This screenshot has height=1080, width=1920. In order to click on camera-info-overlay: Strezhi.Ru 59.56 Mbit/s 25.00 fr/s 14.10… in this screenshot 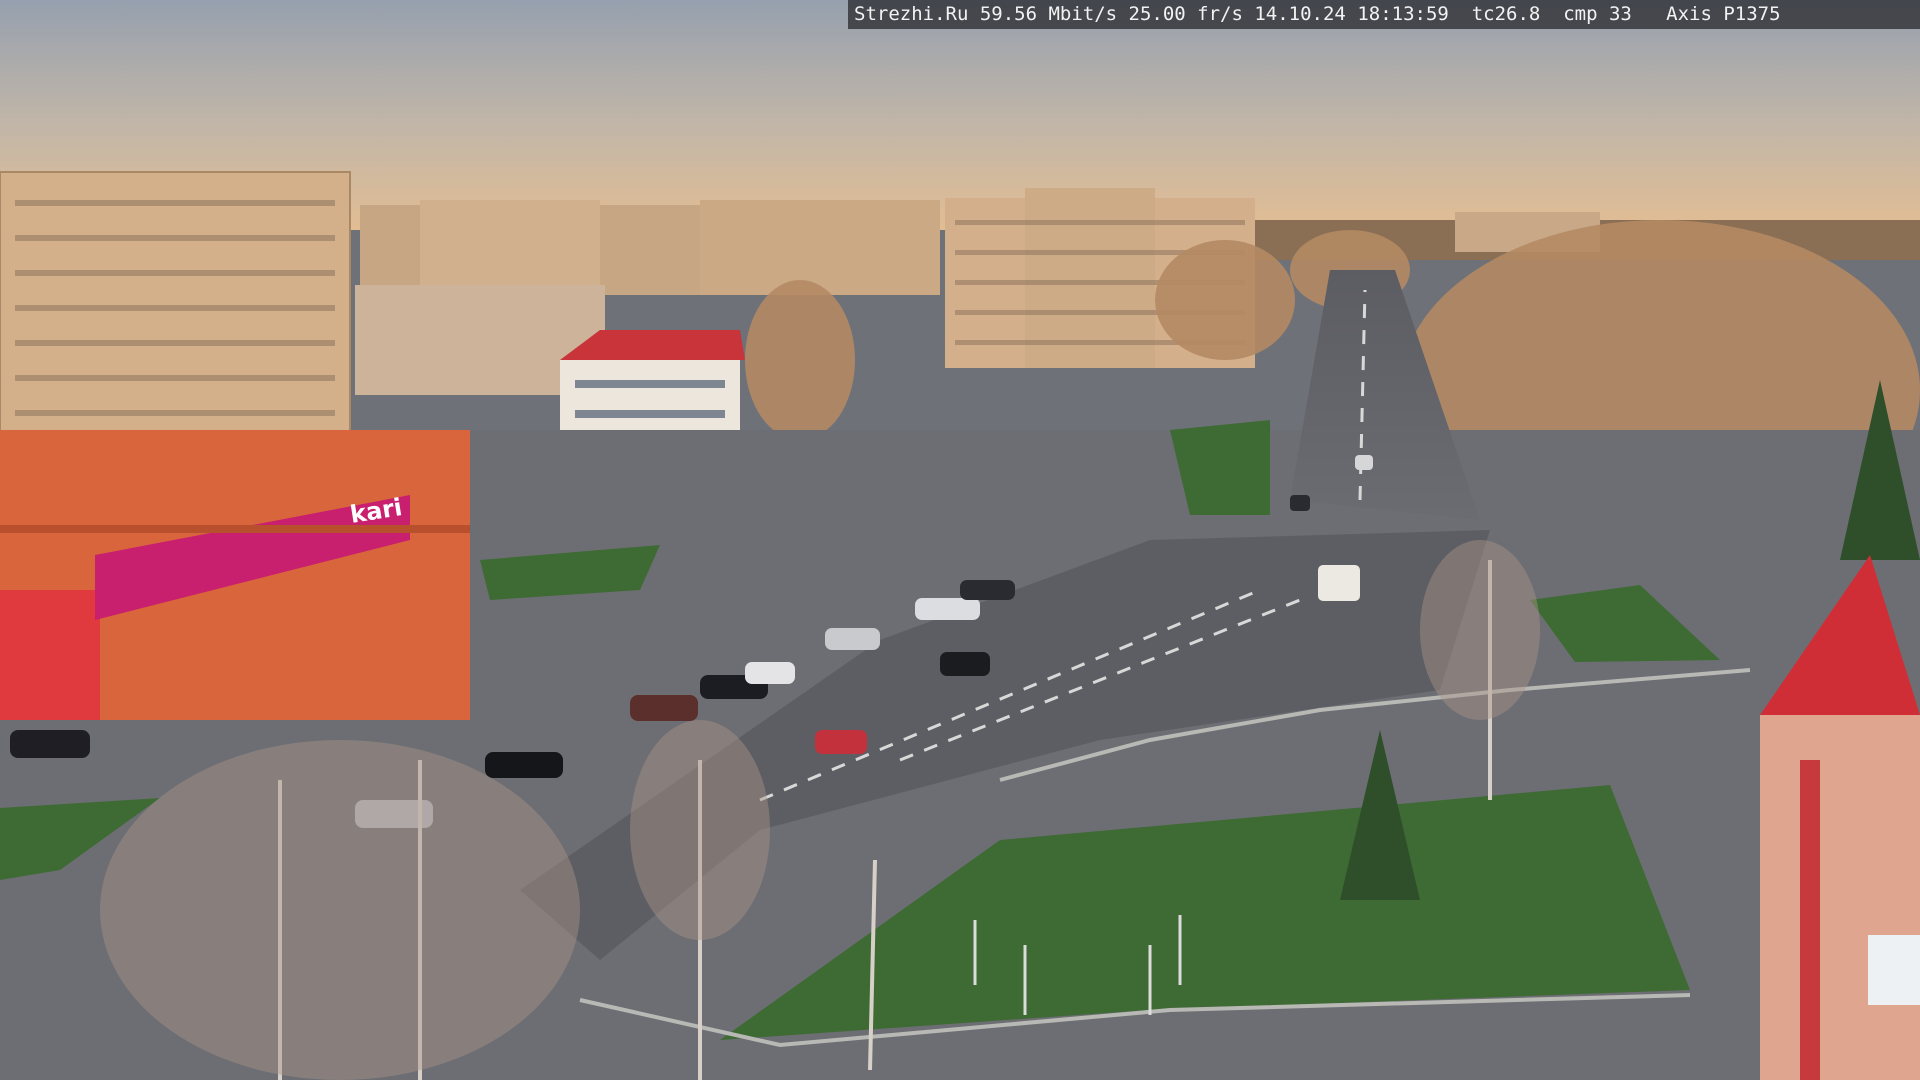, I will do `click(1384, 14)`.